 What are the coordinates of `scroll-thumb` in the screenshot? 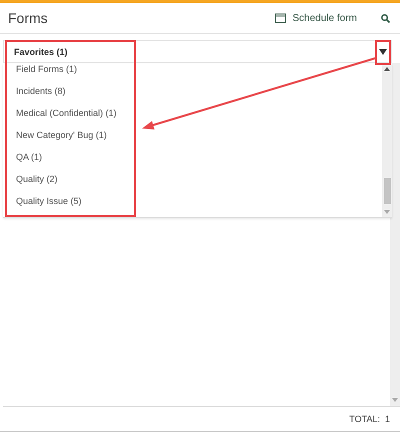 It's located at (387, 191).